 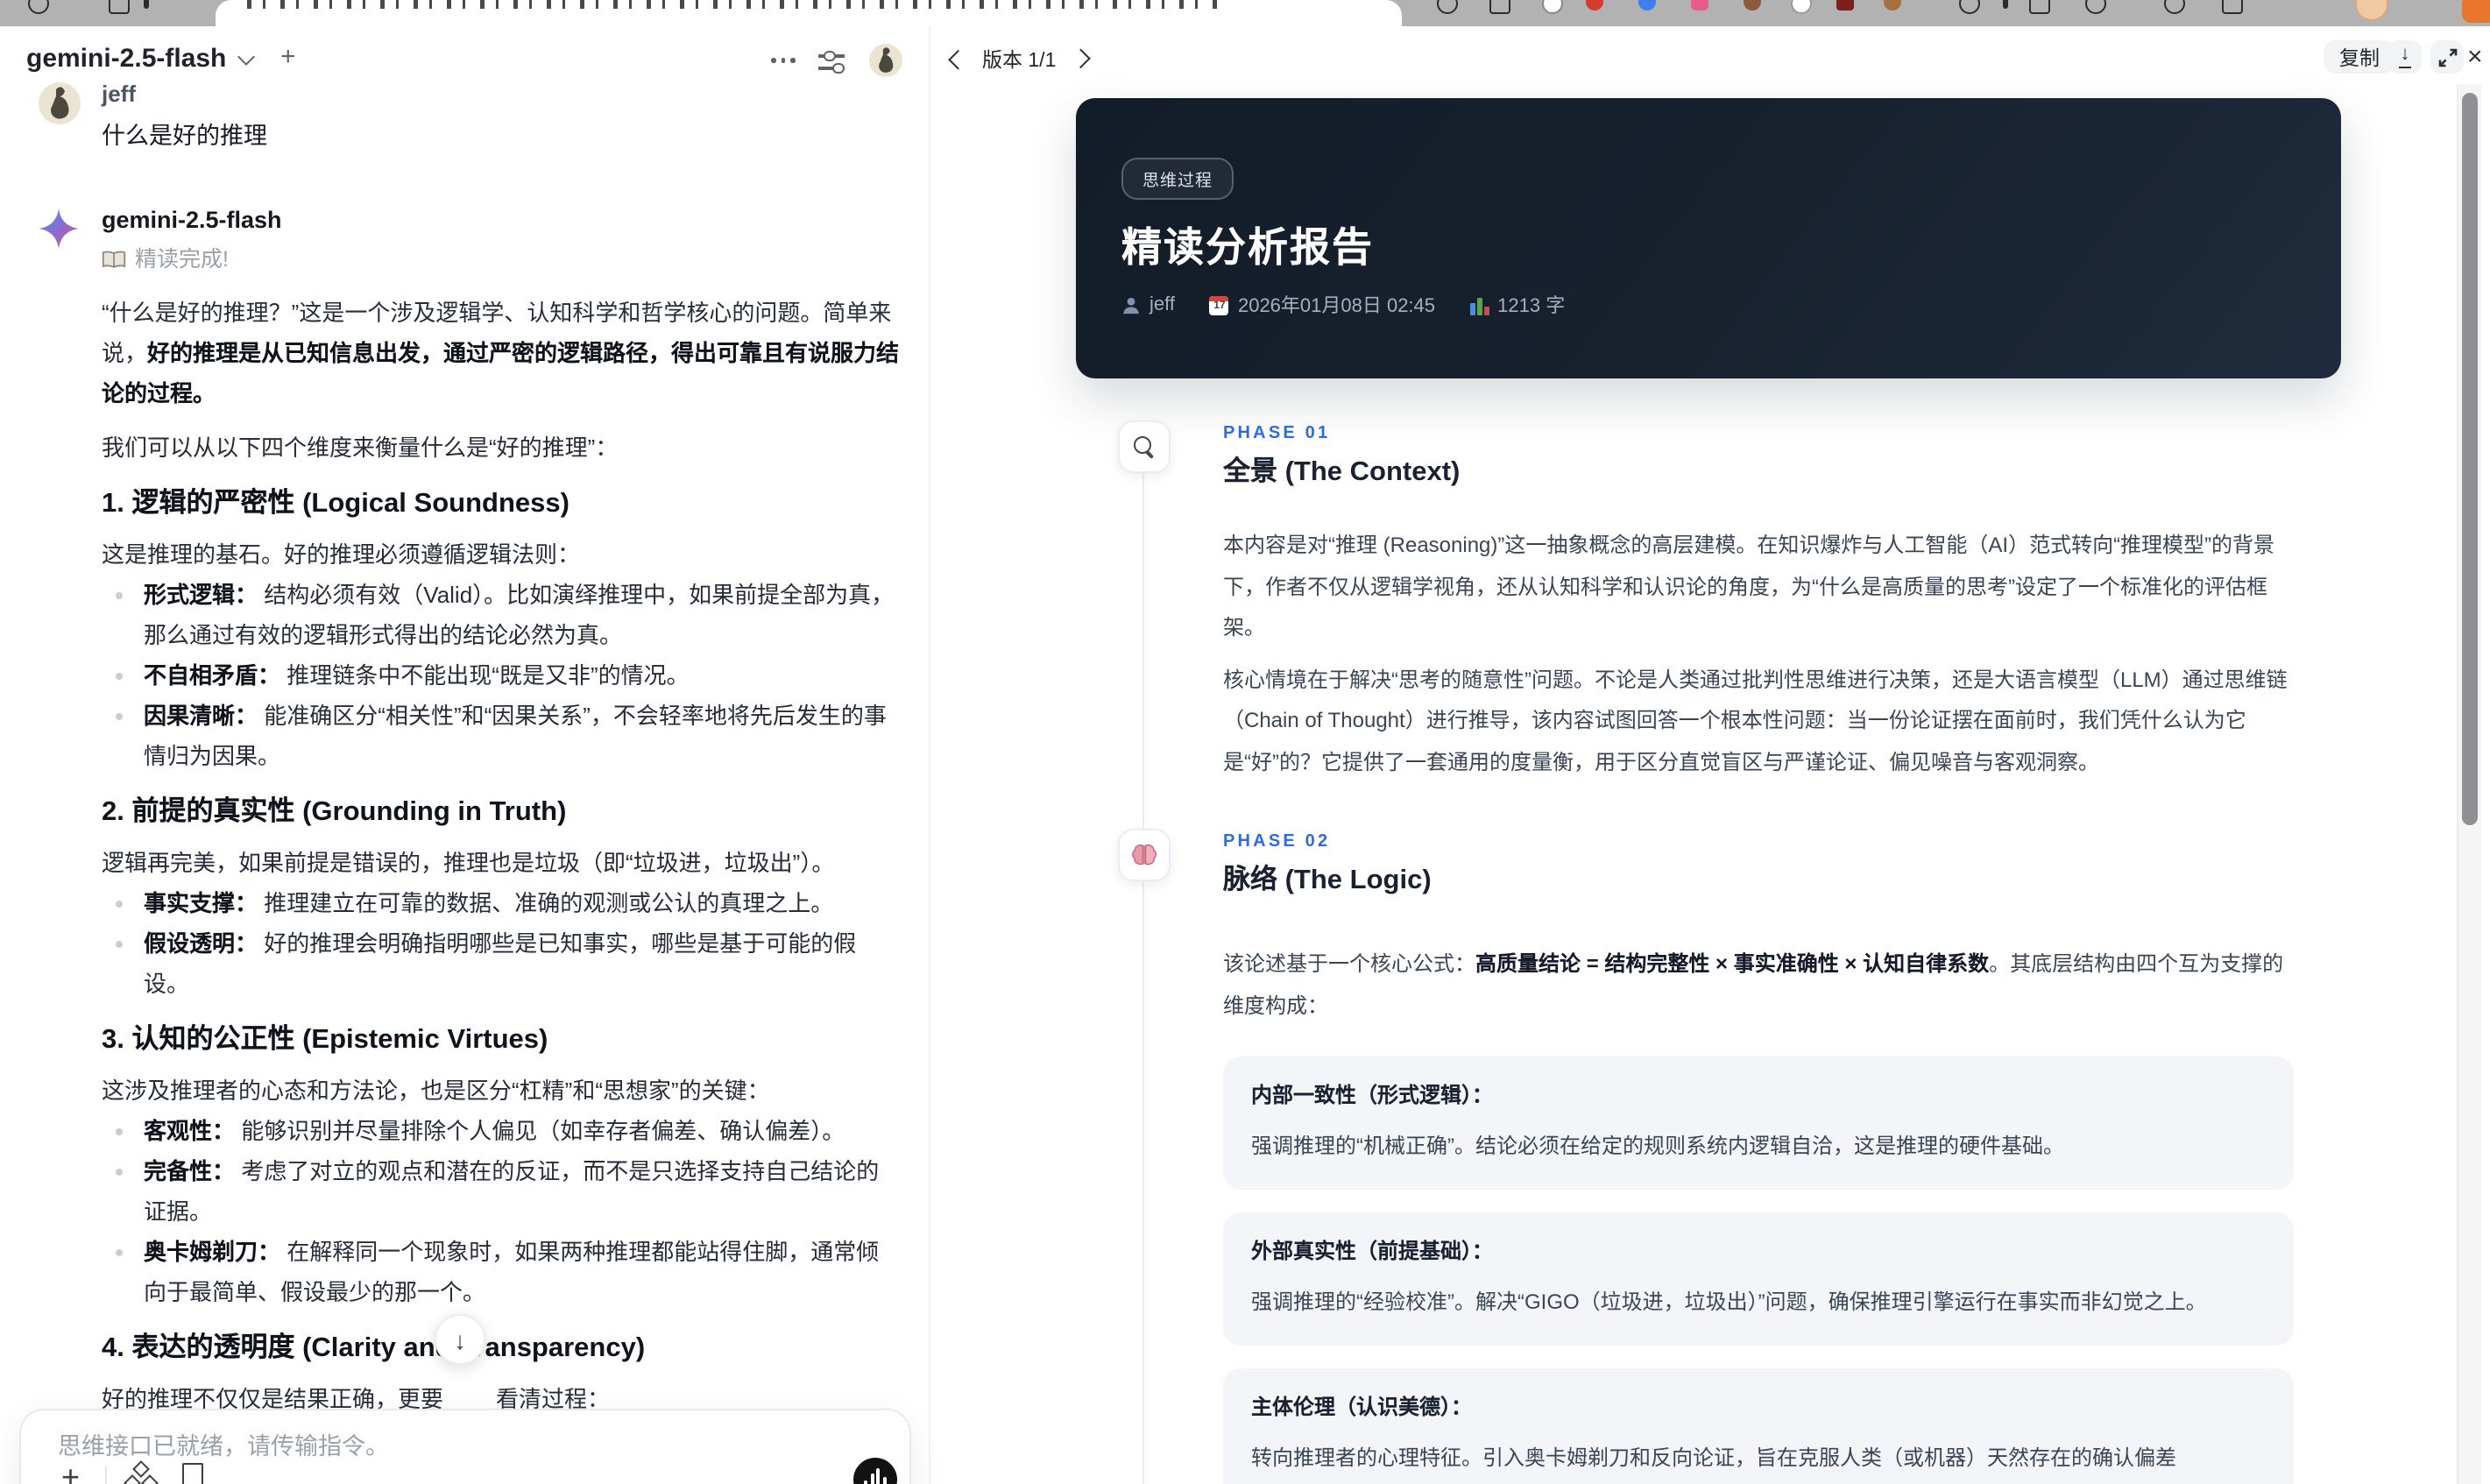 What do you see at coordinates (2040, 7) in the screenshot?
I see `toolbar-tool-icon` at bounding box center [2040, 7].